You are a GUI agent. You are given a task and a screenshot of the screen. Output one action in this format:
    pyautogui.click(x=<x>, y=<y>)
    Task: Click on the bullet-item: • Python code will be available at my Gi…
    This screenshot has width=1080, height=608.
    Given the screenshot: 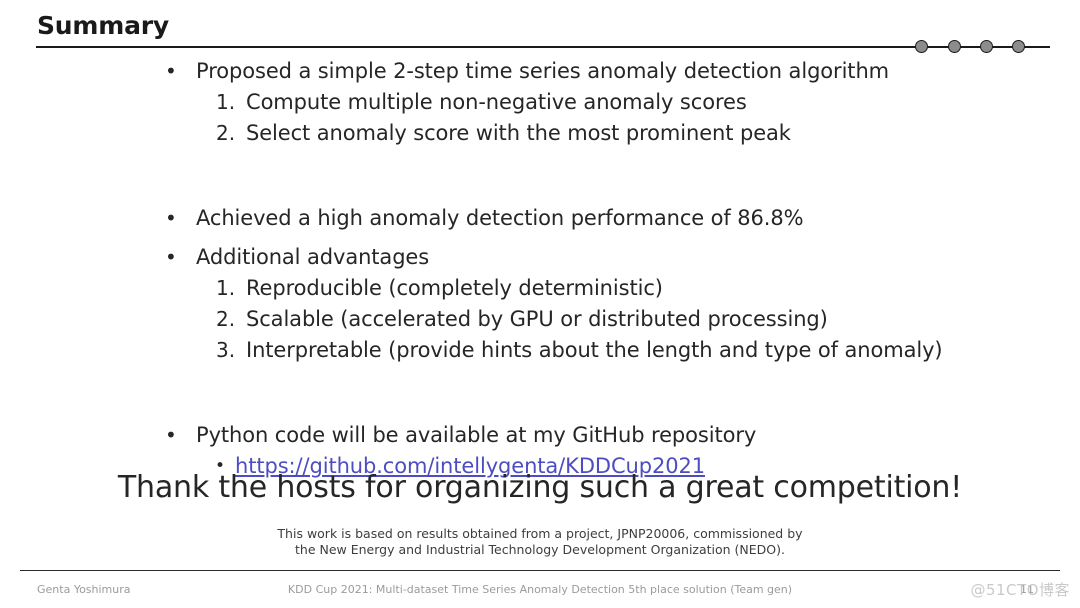 What is the action you would take?
    pyautogui.click(x=540, y=435)
    